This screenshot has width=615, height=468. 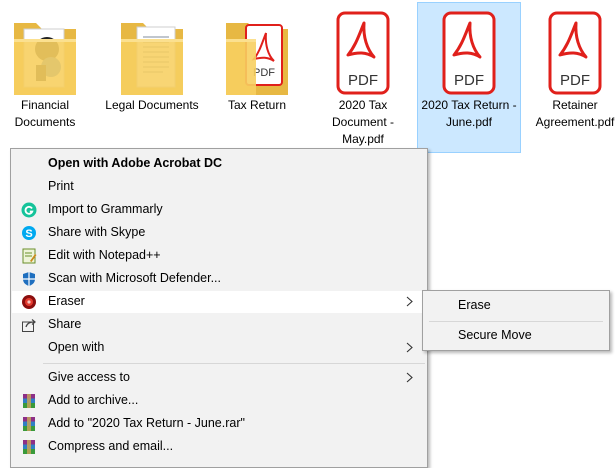 What do you see at coordinates (65, 324) in the screenshot?
I see `menu-item-label: Share` at bounding box center [65, 324].